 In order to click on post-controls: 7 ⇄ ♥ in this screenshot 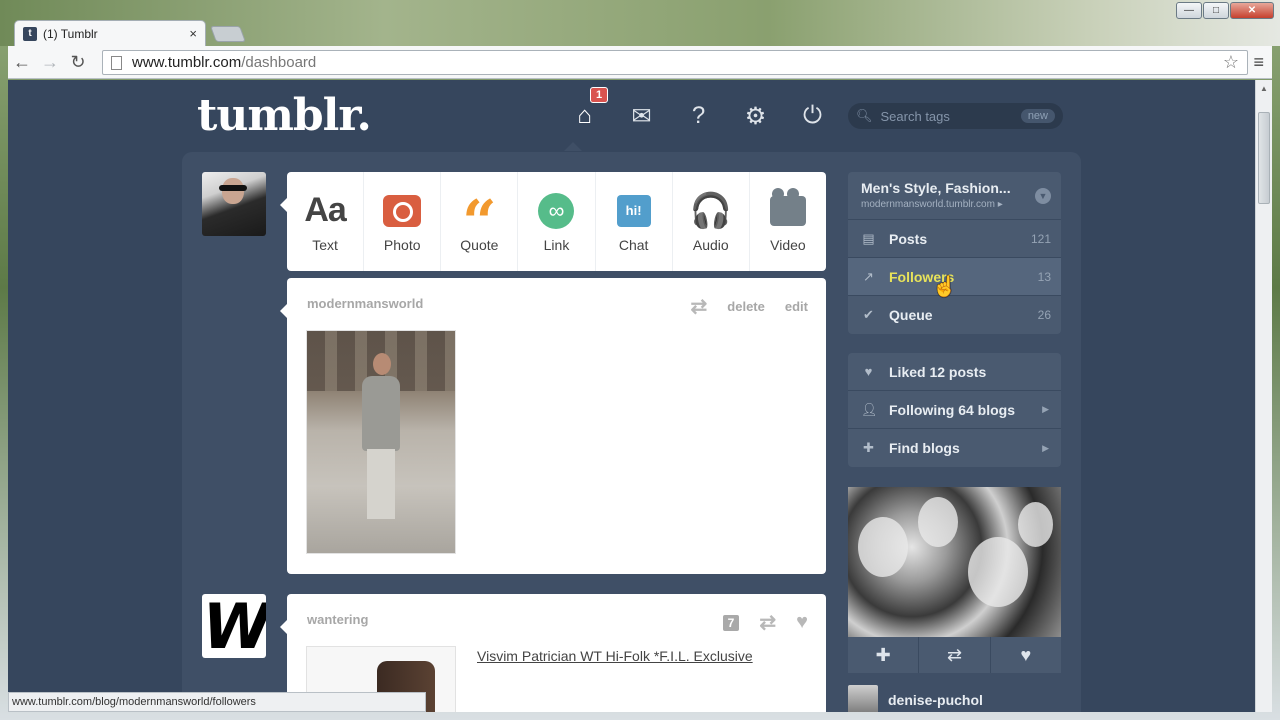, I will do `click(765, 622)`.